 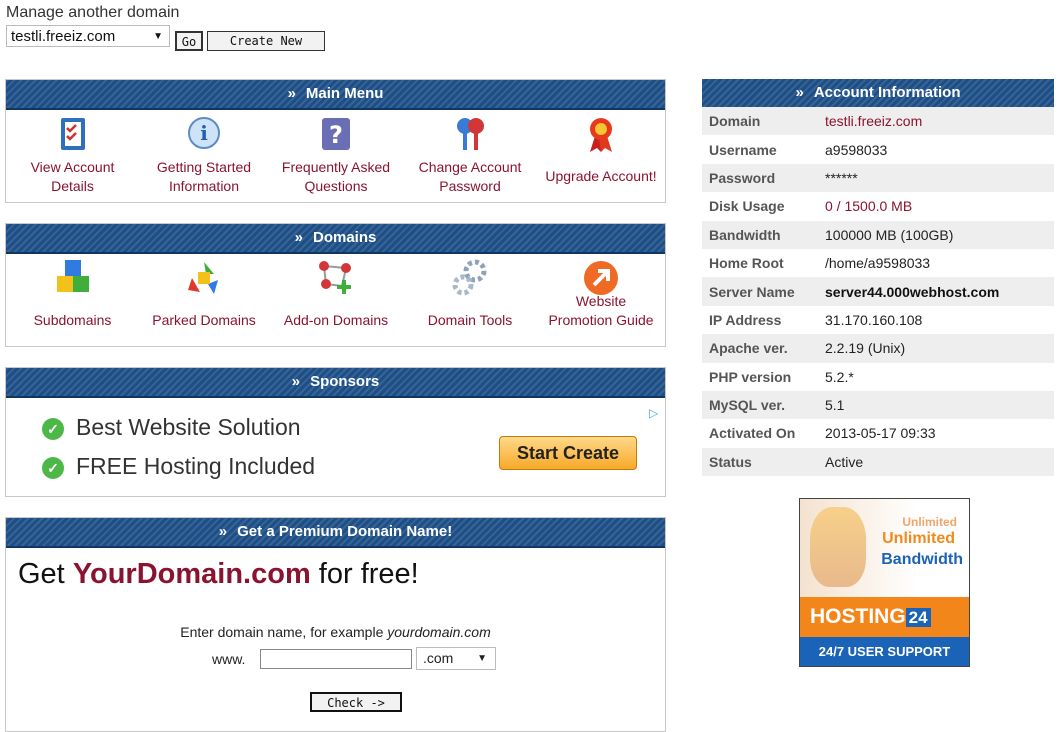 I want to click on table-row: Apache ver. 2.2.19 (Unix), so click(x=878, y=348).